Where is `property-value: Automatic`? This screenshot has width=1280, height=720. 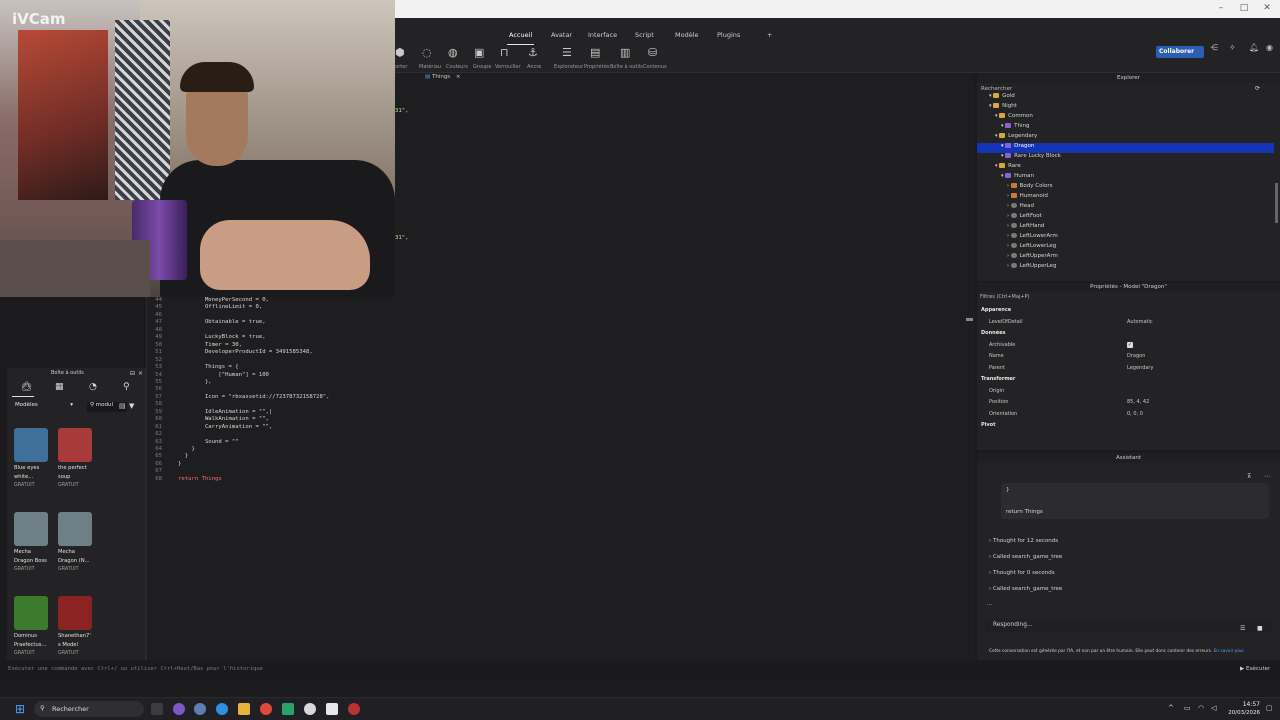 property-value: Automatic is located at coordinates (1140, 322).